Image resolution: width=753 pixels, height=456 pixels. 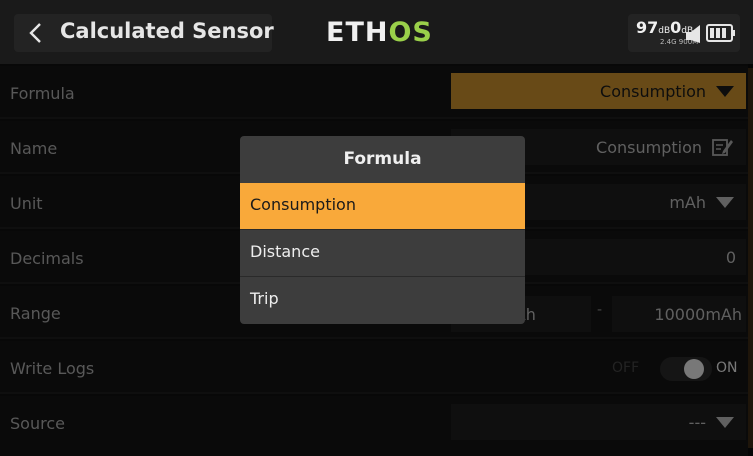 I want to click on option-distance: Distance, so click(x=382, y=252).